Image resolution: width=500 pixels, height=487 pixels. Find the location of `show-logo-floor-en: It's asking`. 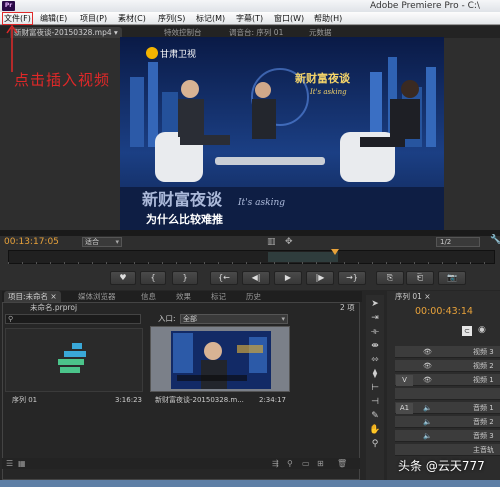

show-logo-floor-en: It's asking is located at coordinates (261, 203).